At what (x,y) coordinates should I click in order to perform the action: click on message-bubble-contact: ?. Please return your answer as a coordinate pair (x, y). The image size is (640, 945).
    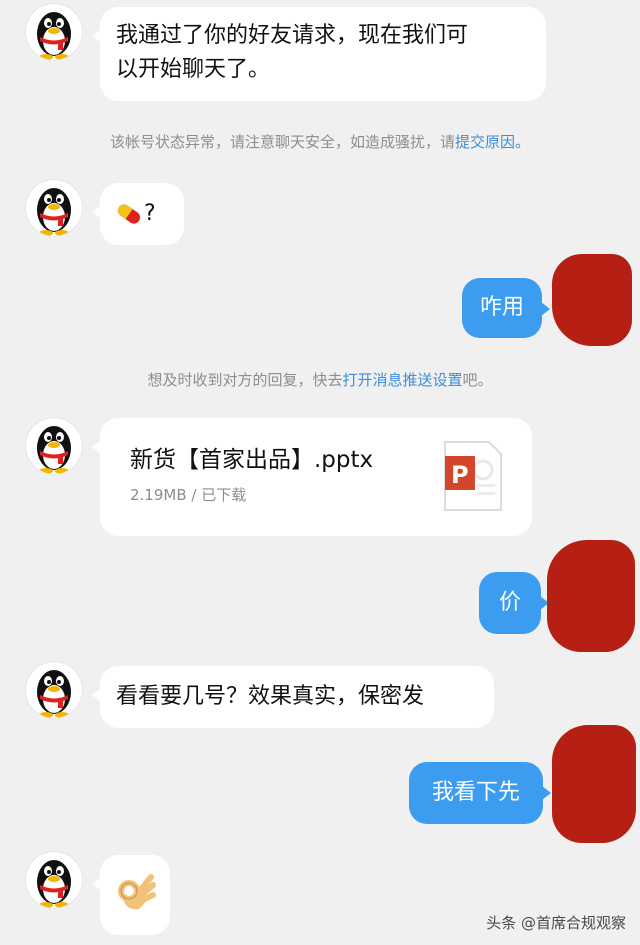
    Looking at the image, I should click on (138, 214).